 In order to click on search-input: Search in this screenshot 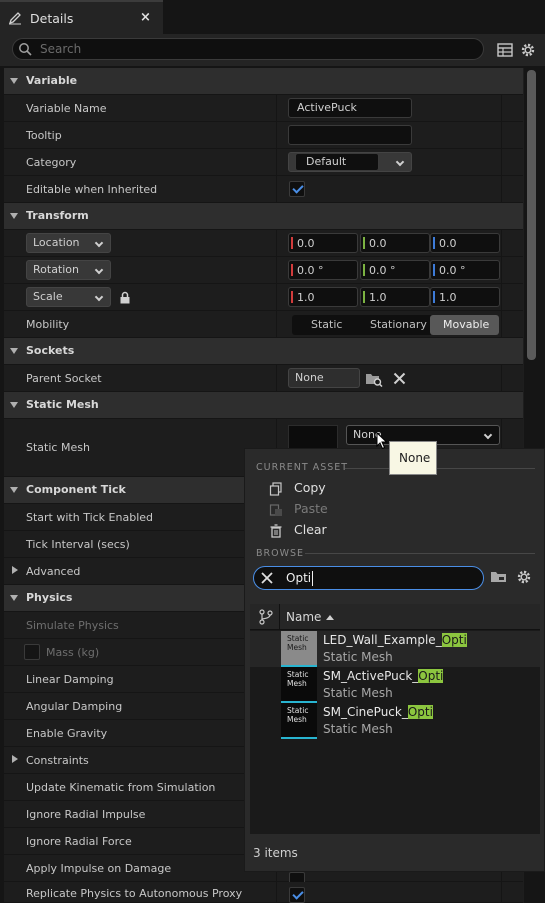, I will do `click(248, 49)`.